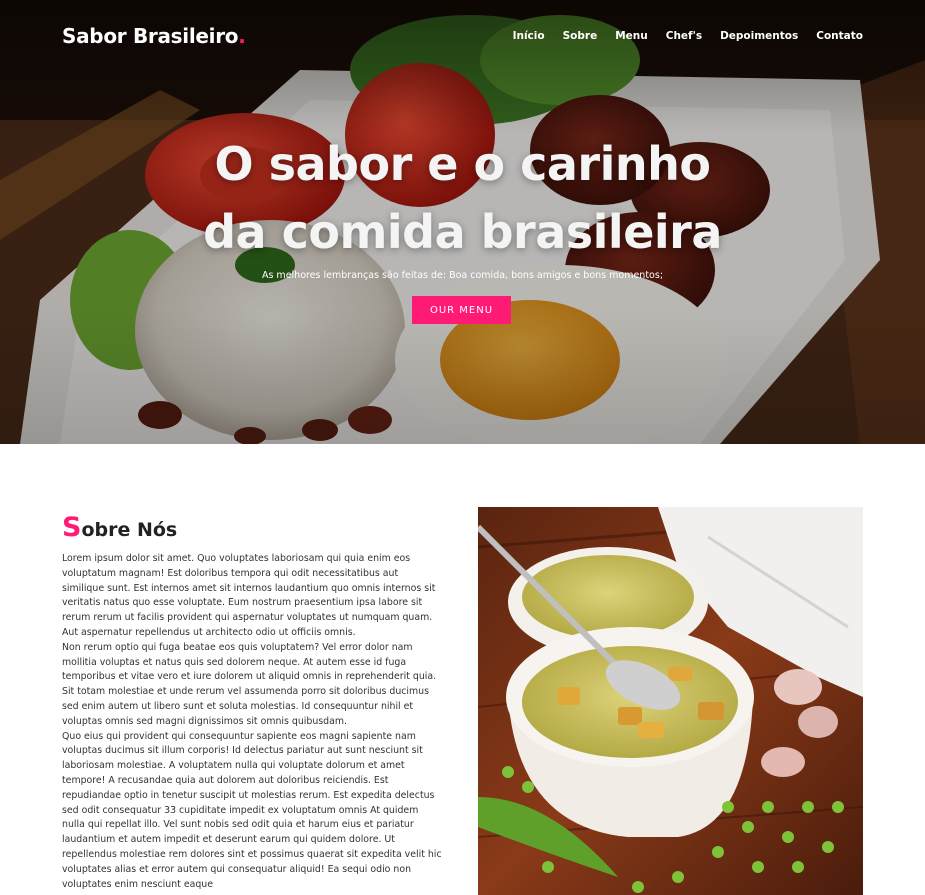 Image resolution: width=925 pixels, height=895 pixels. I want to click on hero-title-line1: O sabor e o carinho, so click(462, 164).